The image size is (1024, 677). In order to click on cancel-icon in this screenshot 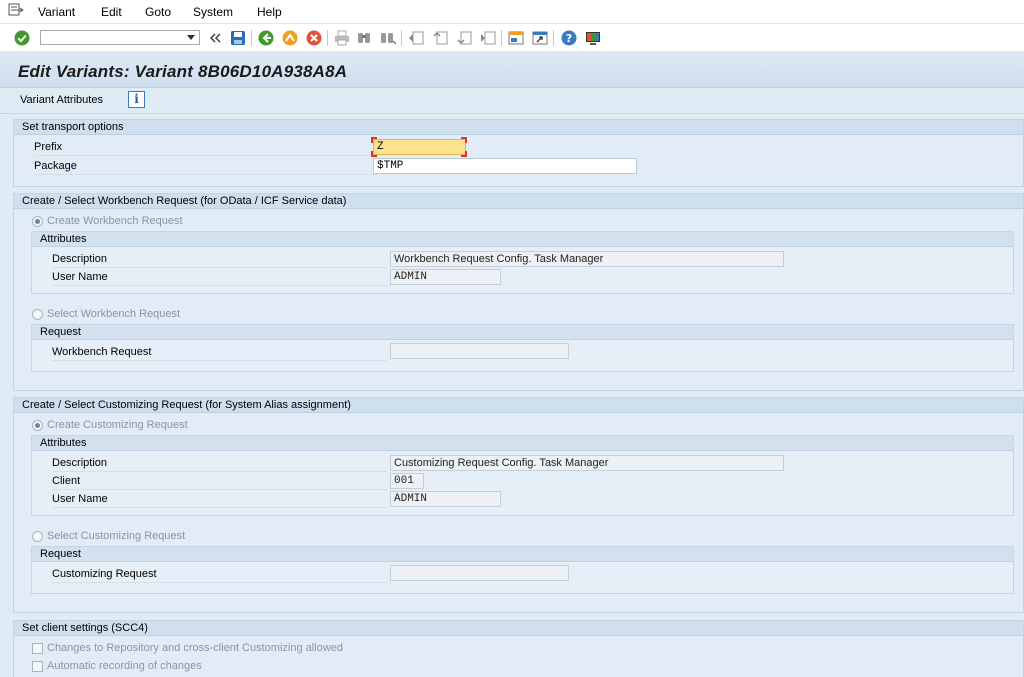, I will do `click(314, 38)`.